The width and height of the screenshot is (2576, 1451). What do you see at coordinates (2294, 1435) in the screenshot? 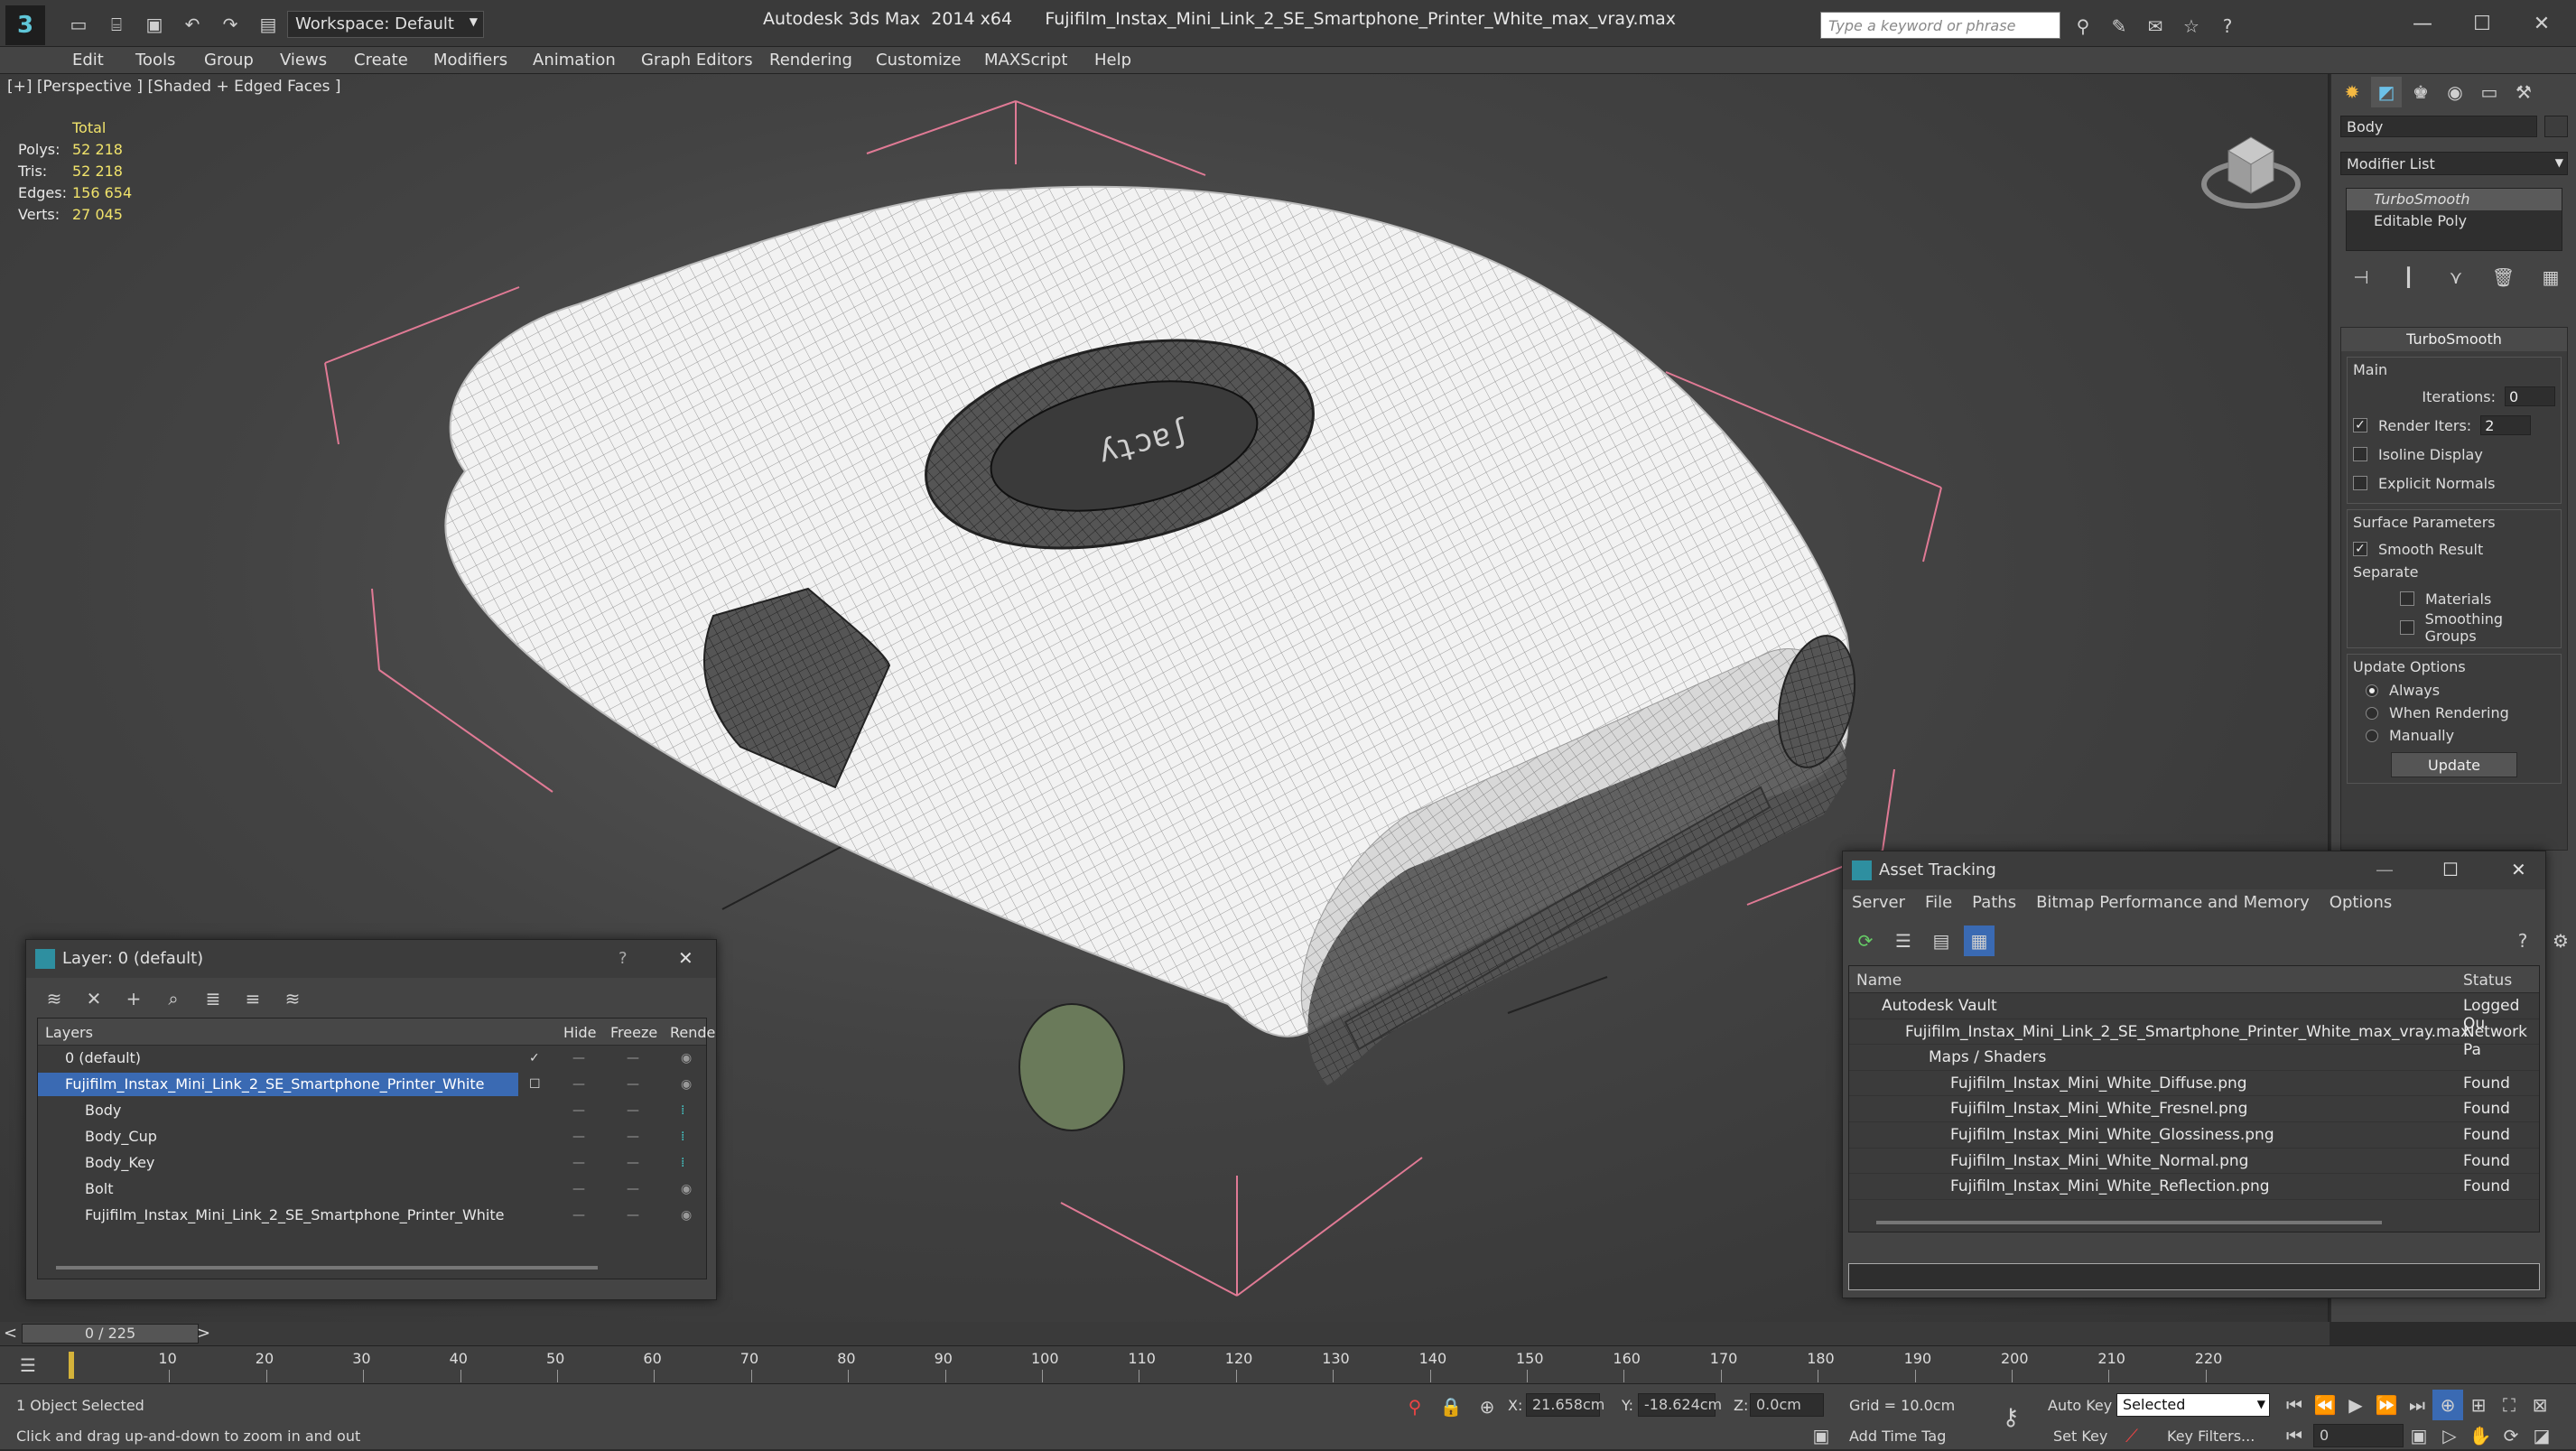
I see `key-mode-icon: ⏮` at bounding box center [2294, 1435].